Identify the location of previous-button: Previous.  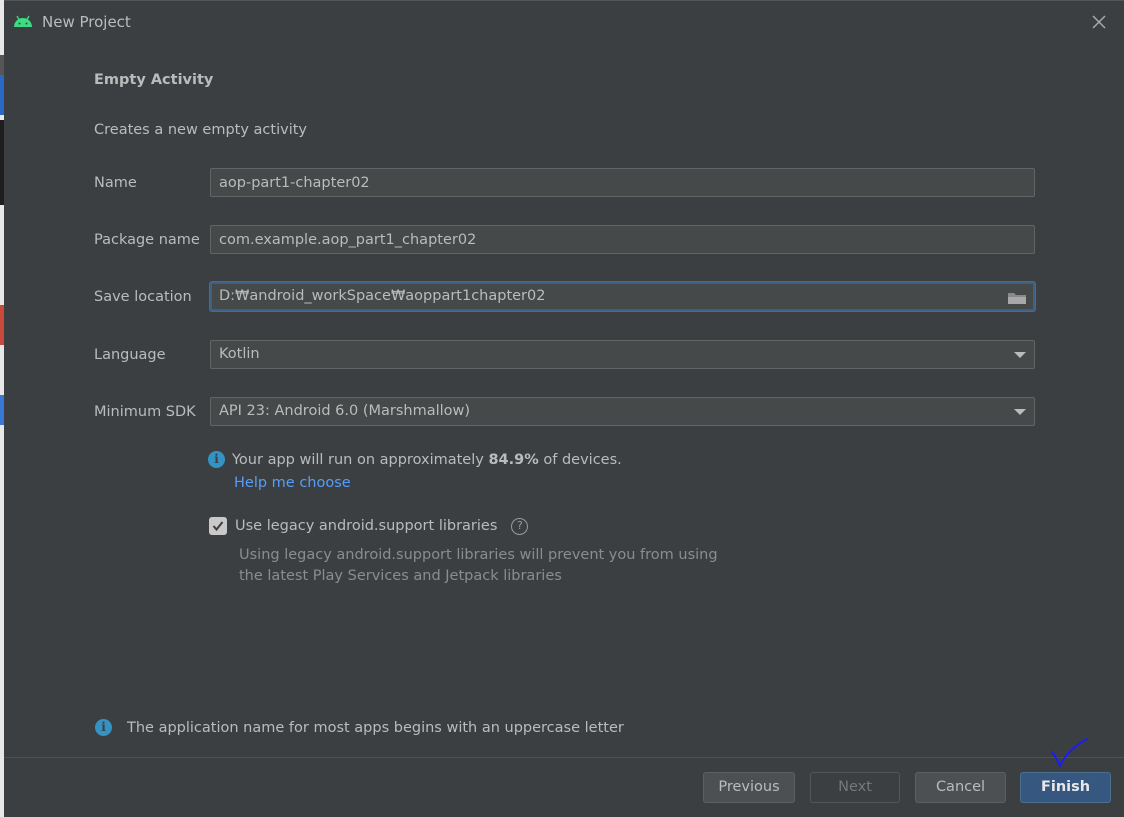
(749, 787).